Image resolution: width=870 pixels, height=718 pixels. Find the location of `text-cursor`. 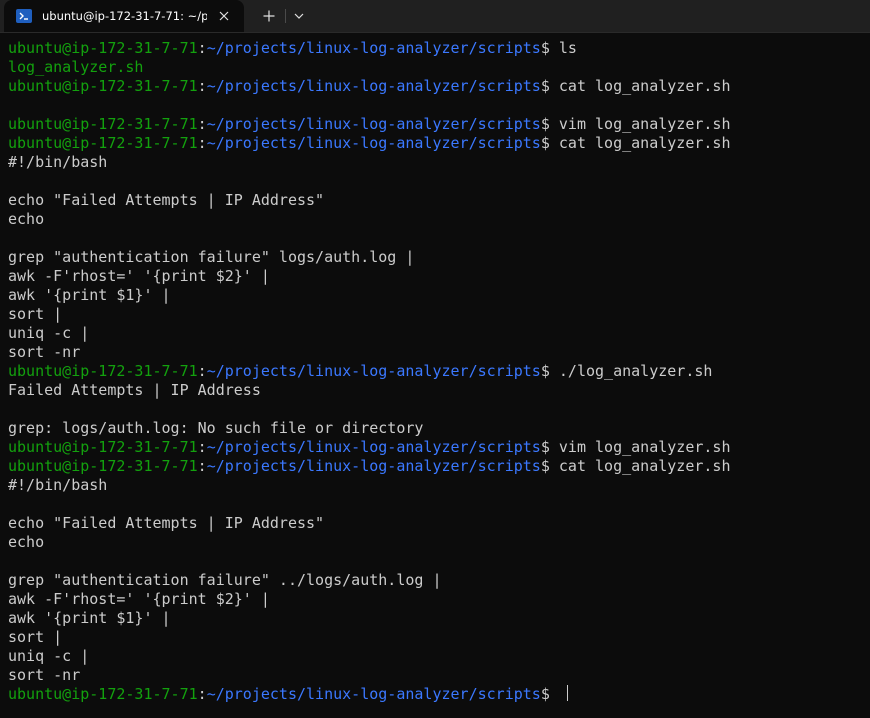

text-cursor is located at coordinates (567, 693).